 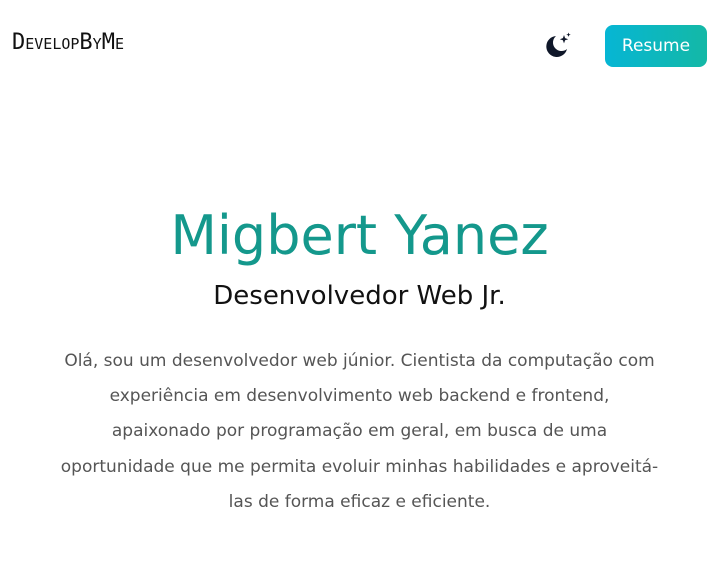 What do you see at coordinates (68, 43) in the screenshot?
I see `logo: DevelopByMe` at bounding box center [68, 43].